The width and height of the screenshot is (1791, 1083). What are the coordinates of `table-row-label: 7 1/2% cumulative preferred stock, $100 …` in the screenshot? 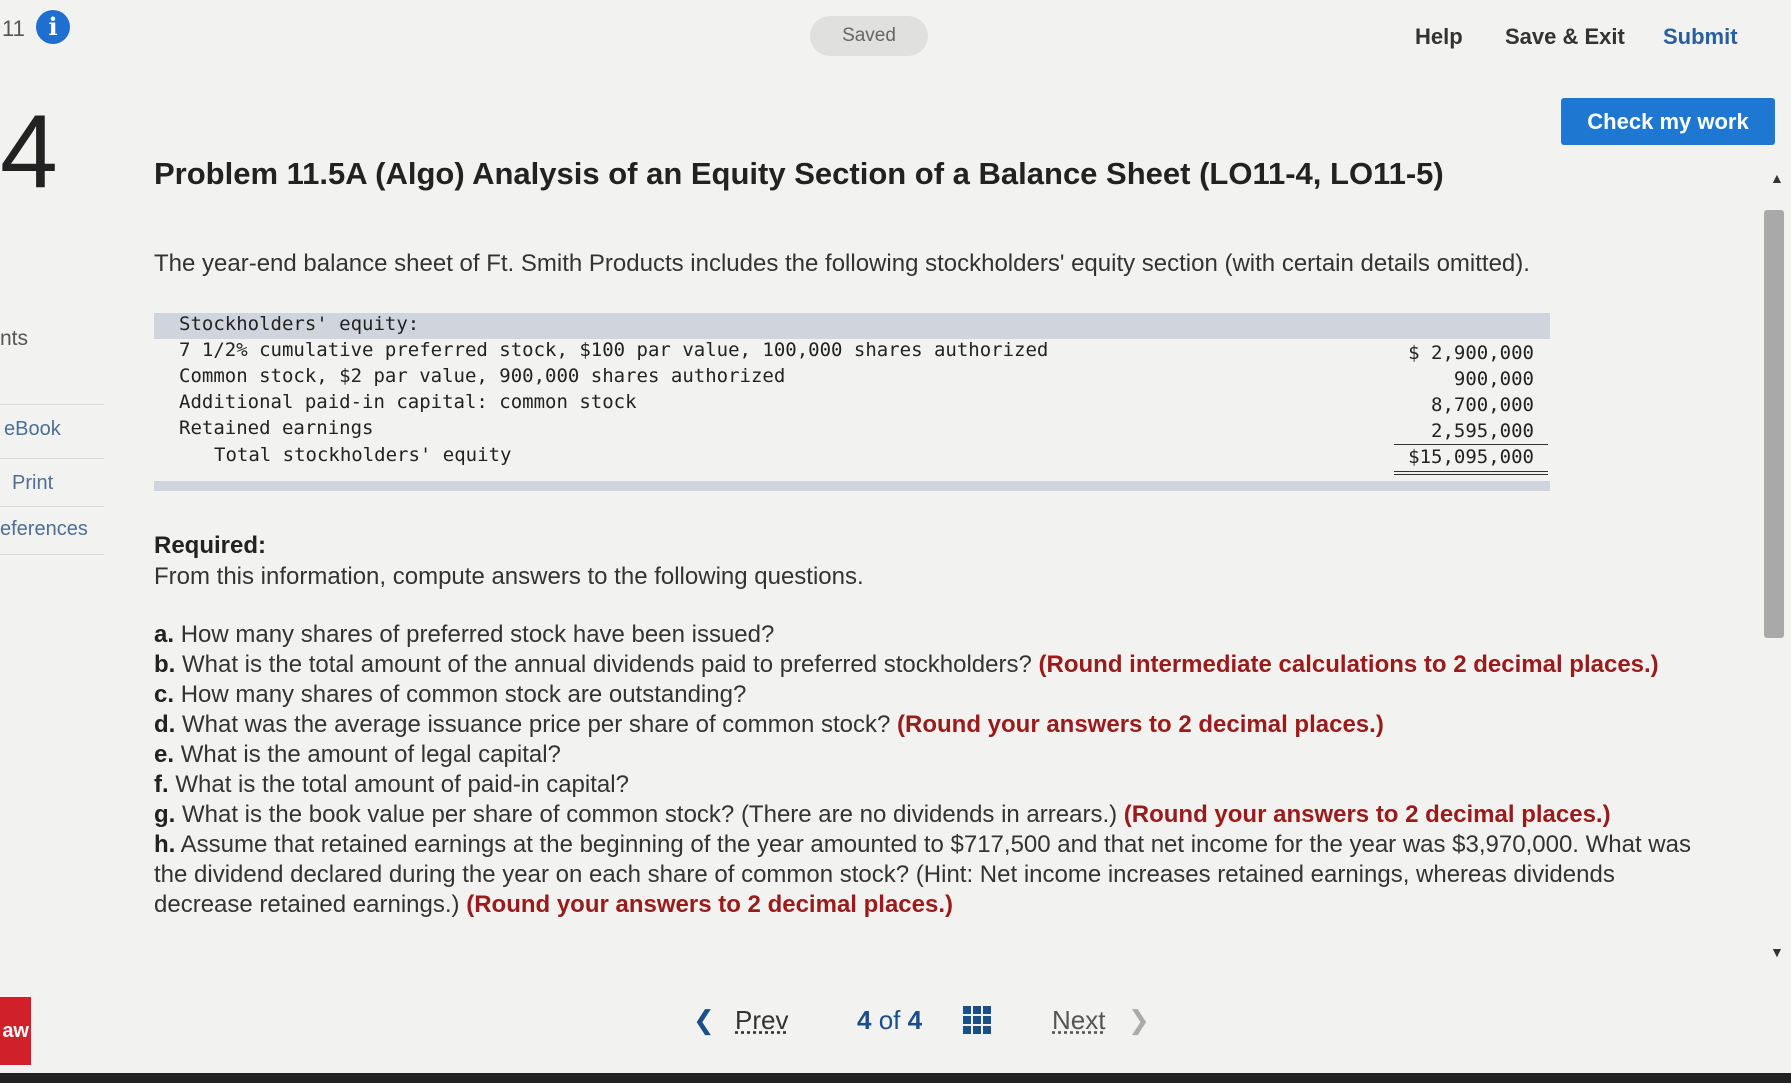 It's located at (614, 350).